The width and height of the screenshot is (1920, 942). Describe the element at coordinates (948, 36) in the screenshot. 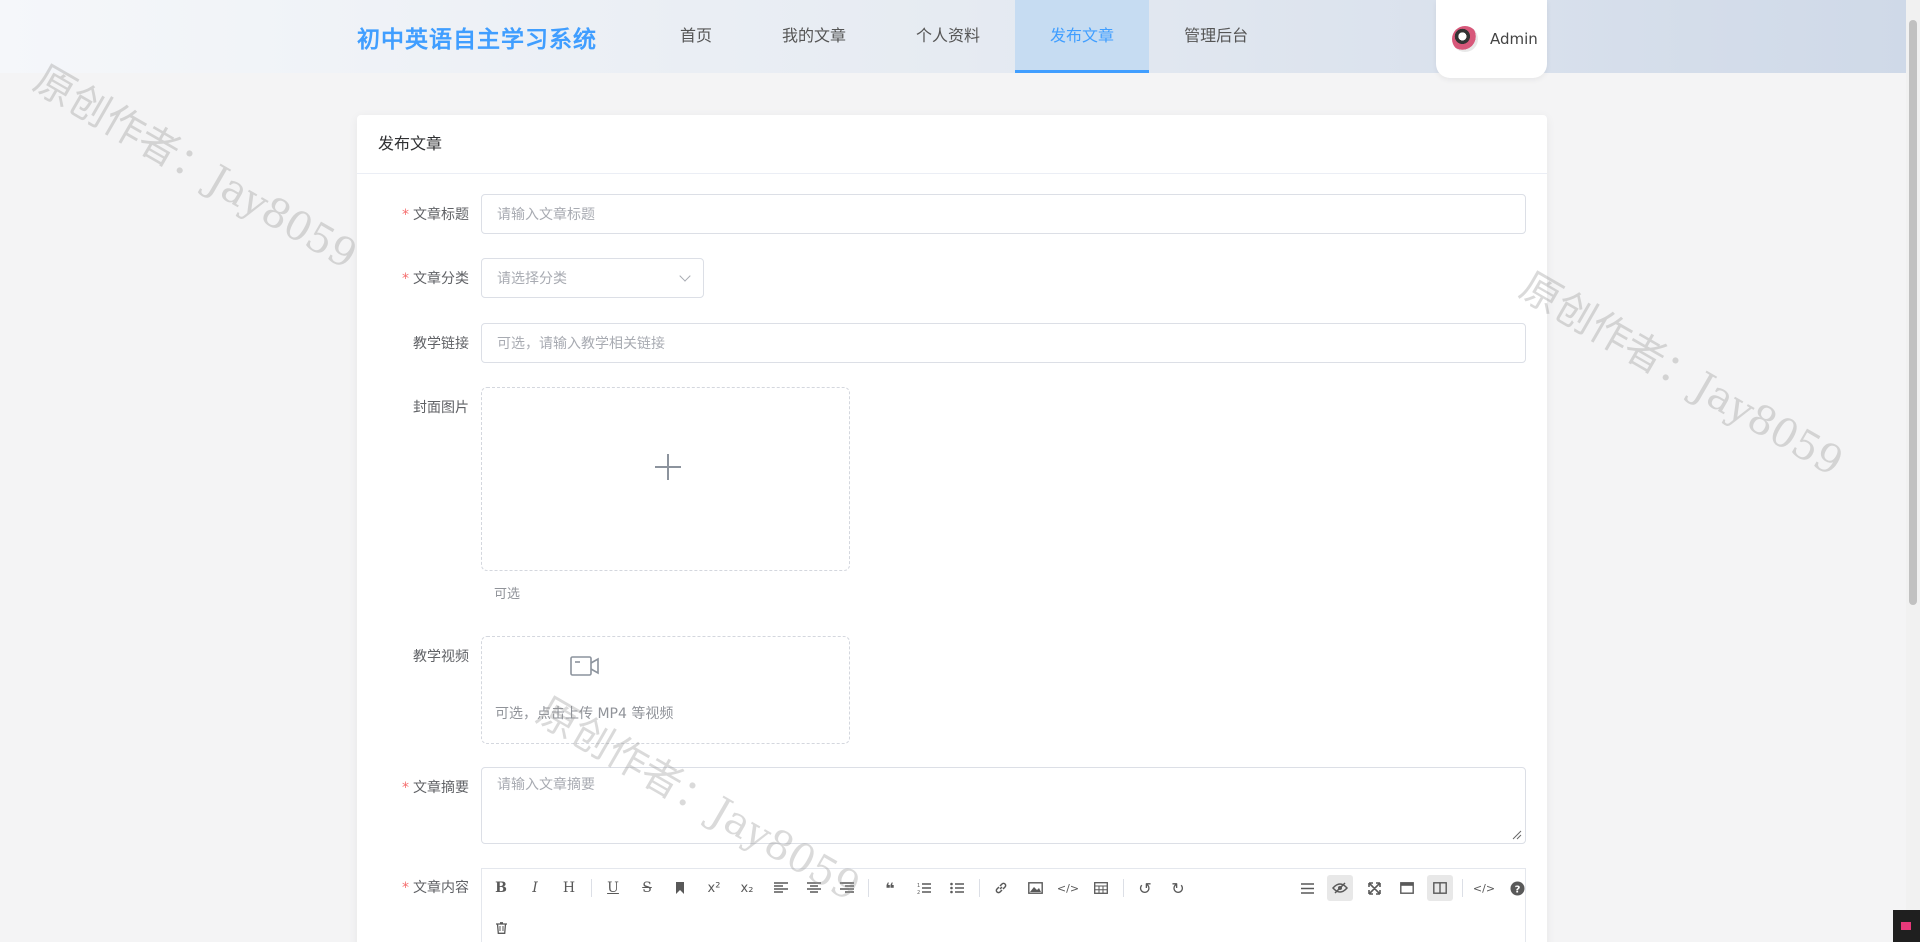

I see `nav-profile: 个人资料` at that location.